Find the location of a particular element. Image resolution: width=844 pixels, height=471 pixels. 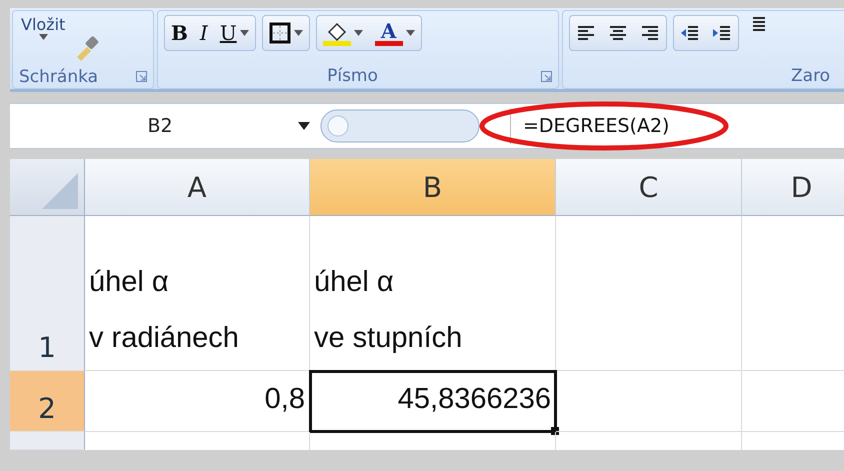

align-center-icon is located at coordinates (618, 33).